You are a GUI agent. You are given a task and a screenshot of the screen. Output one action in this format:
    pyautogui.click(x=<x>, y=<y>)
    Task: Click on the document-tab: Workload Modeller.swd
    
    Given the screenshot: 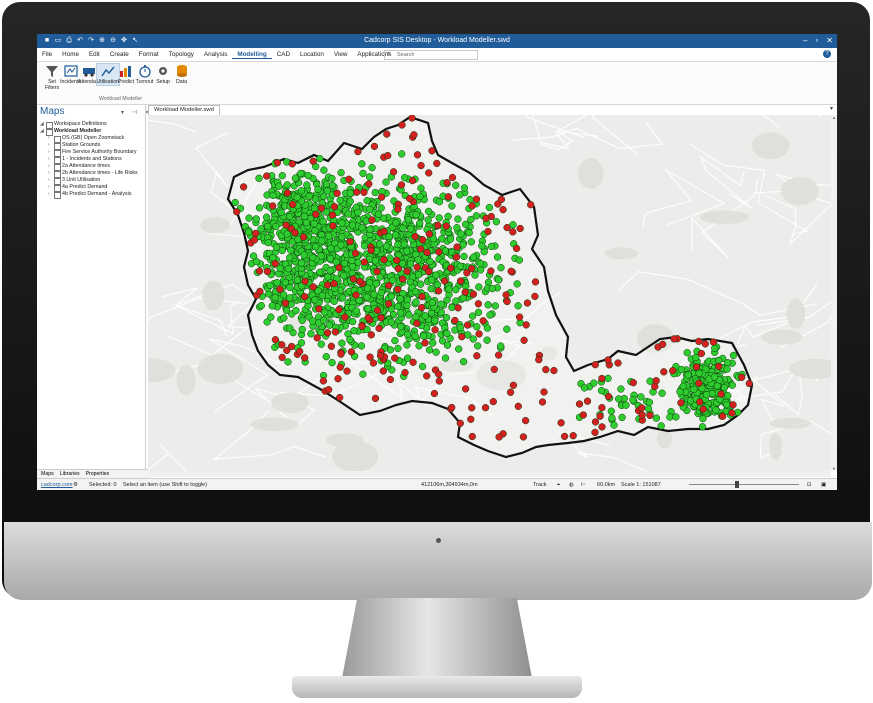 What is the action you would take?
    pyautogui.click(x=184, y=110)
    